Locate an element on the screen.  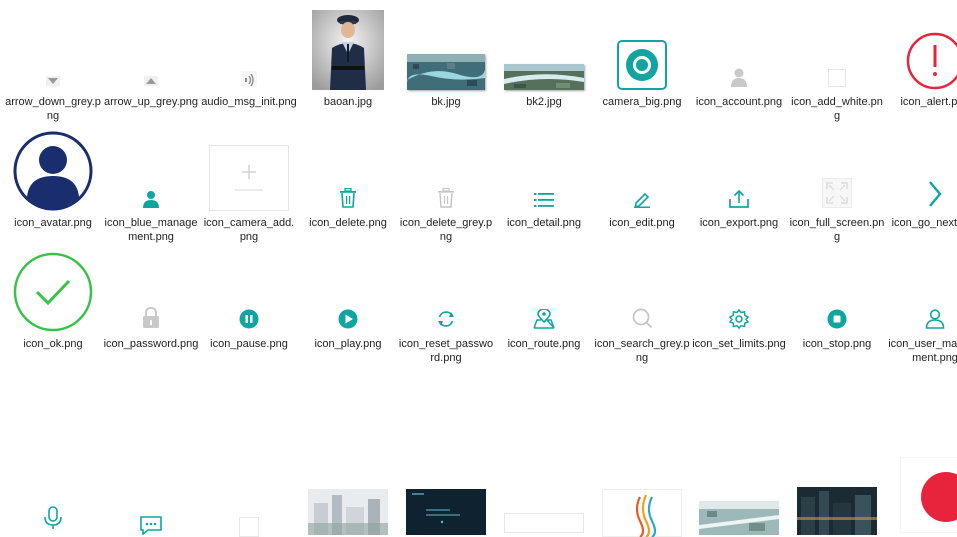
file-name: icon_account.png is located at coordinates (739, 102).